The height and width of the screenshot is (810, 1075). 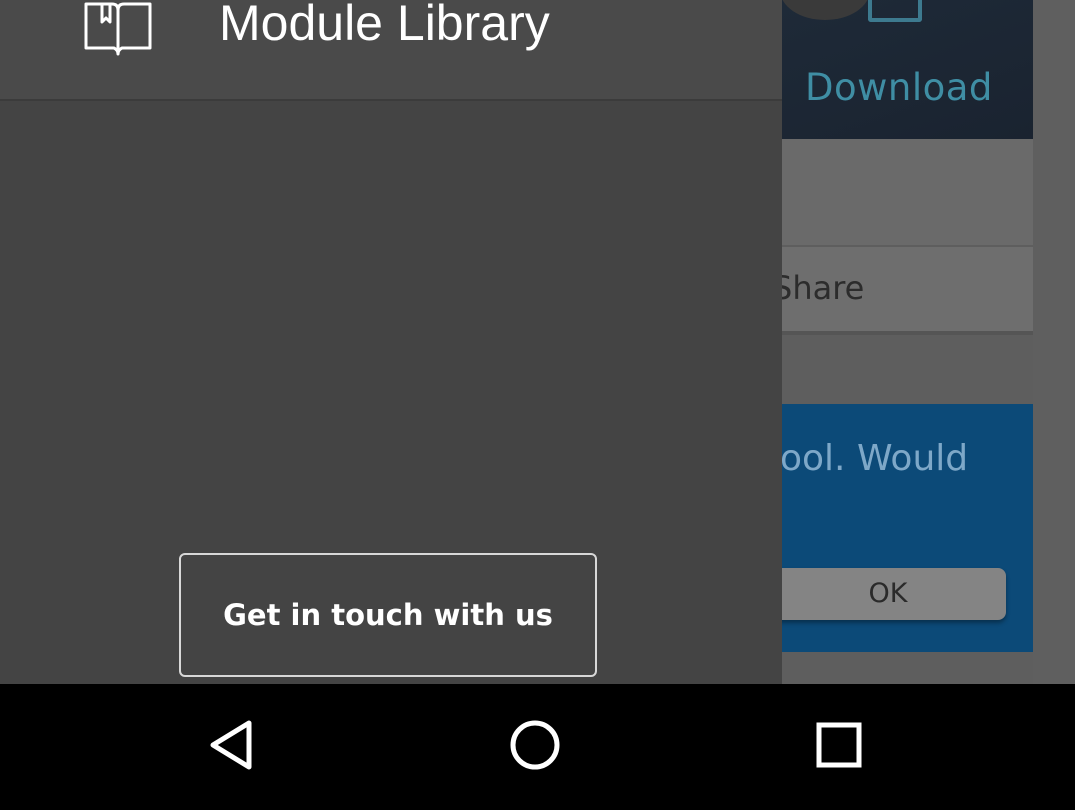 I want to click on home-circle-icon, so click(x=535, y=747).